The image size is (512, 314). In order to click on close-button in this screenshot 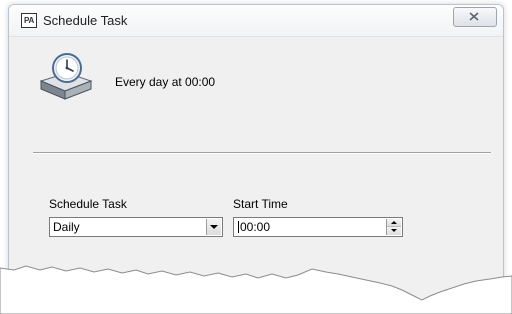, I will do `click(475, 17)`.